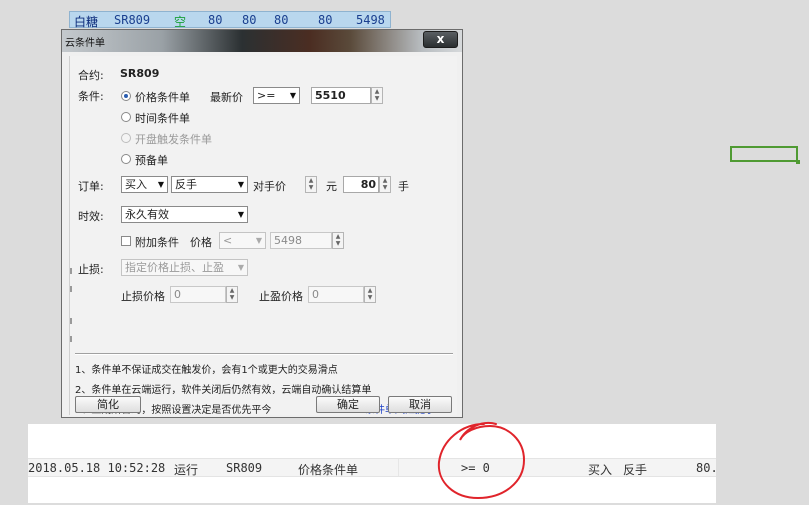 The image size is (809, 505). Describe the element at coordinates (186, 470) in the screenshot. I see `order-status: 运行` at that location.